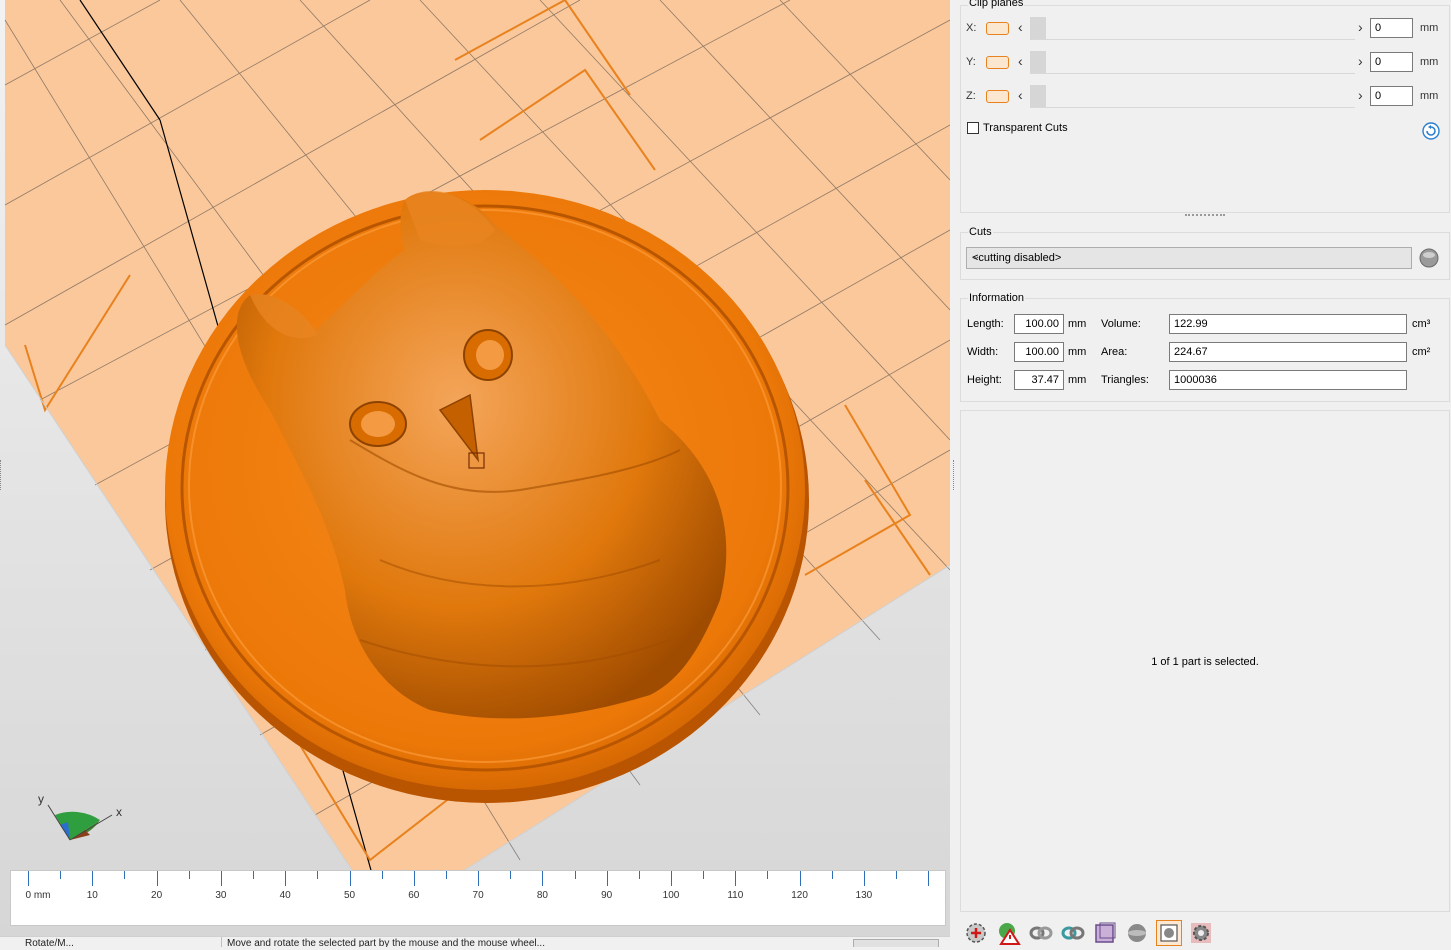 The height and width of the screenshot is (950, 1451). What do you see at coordinates (1114, 352) in the screenshot?
I see `area-label: Area:` at bounding box center [1114, 352].